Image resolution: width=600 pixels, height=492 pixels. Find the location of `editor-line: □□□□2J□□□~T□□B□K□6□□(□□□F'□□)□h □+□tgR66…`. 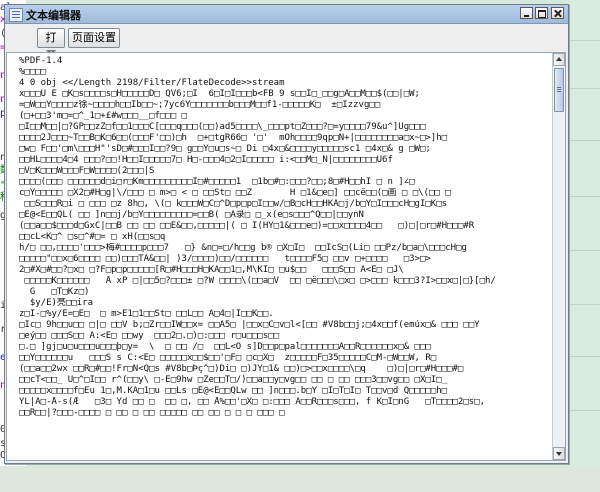

editor-line: □□□□2J□□□~T□□B□K□6□□(□□□F'□□)□h □+□tgR66… is located at coordinates (233, 138).